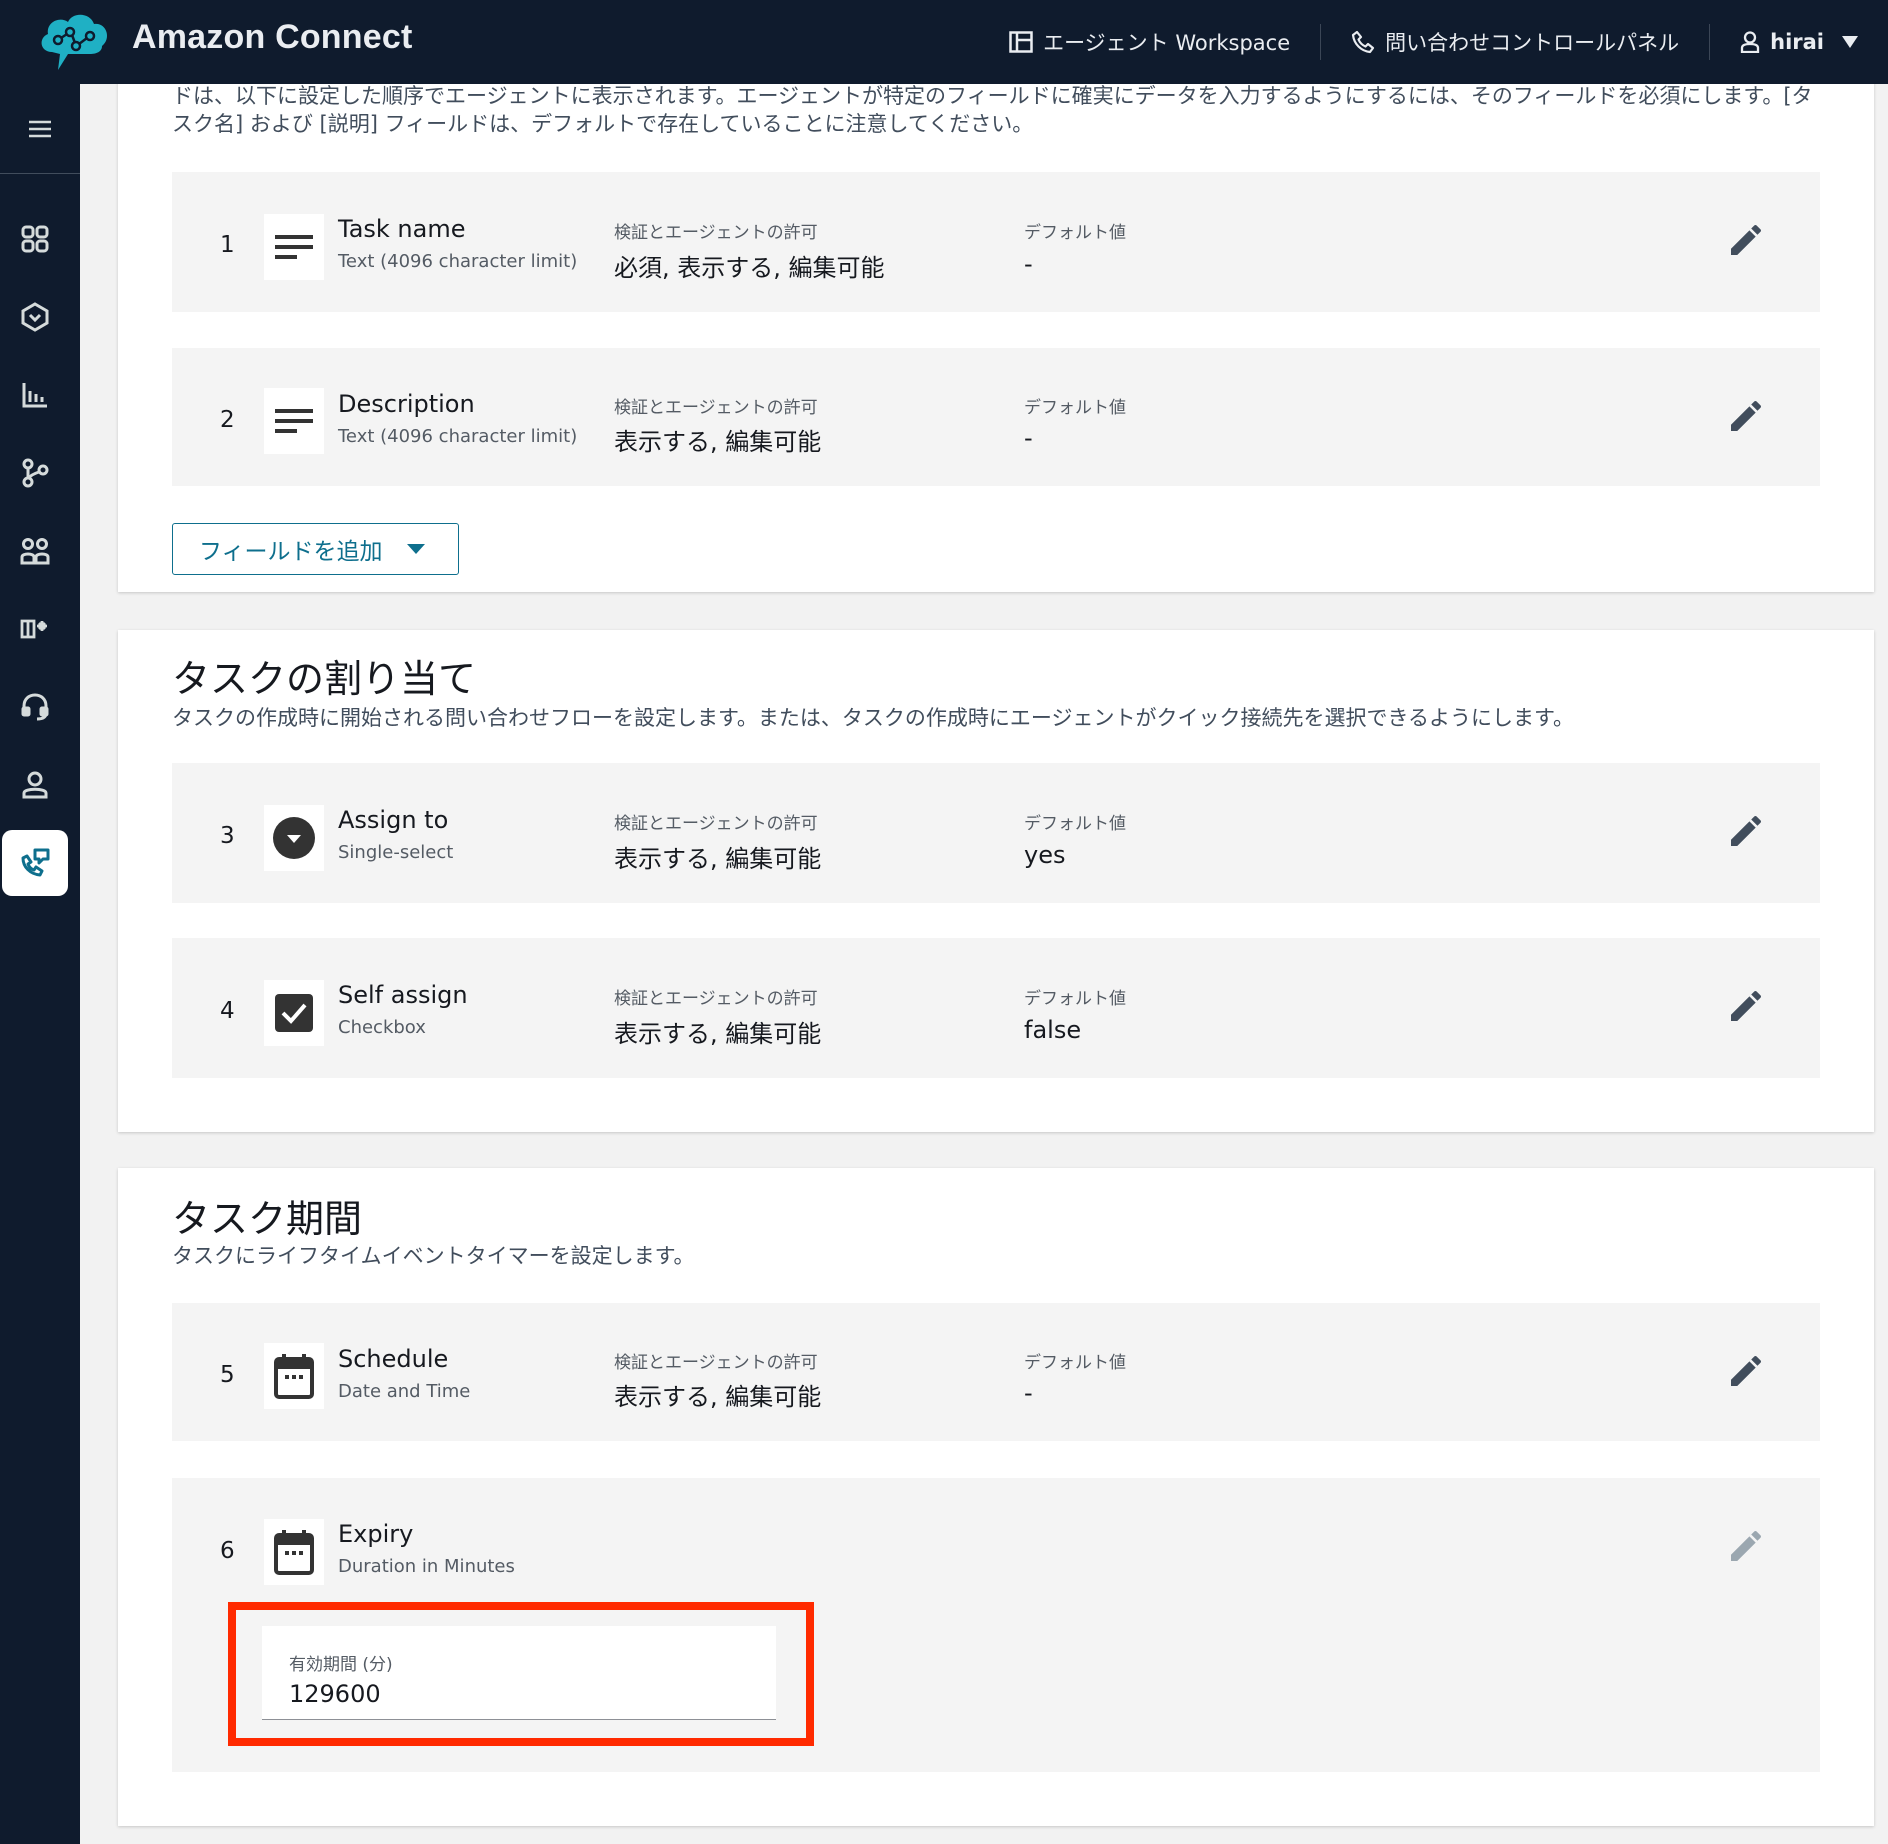 The width and height of the screenshot is (1888, 1844). I want to click on sidebar-item-analytics, so click(35, 395).